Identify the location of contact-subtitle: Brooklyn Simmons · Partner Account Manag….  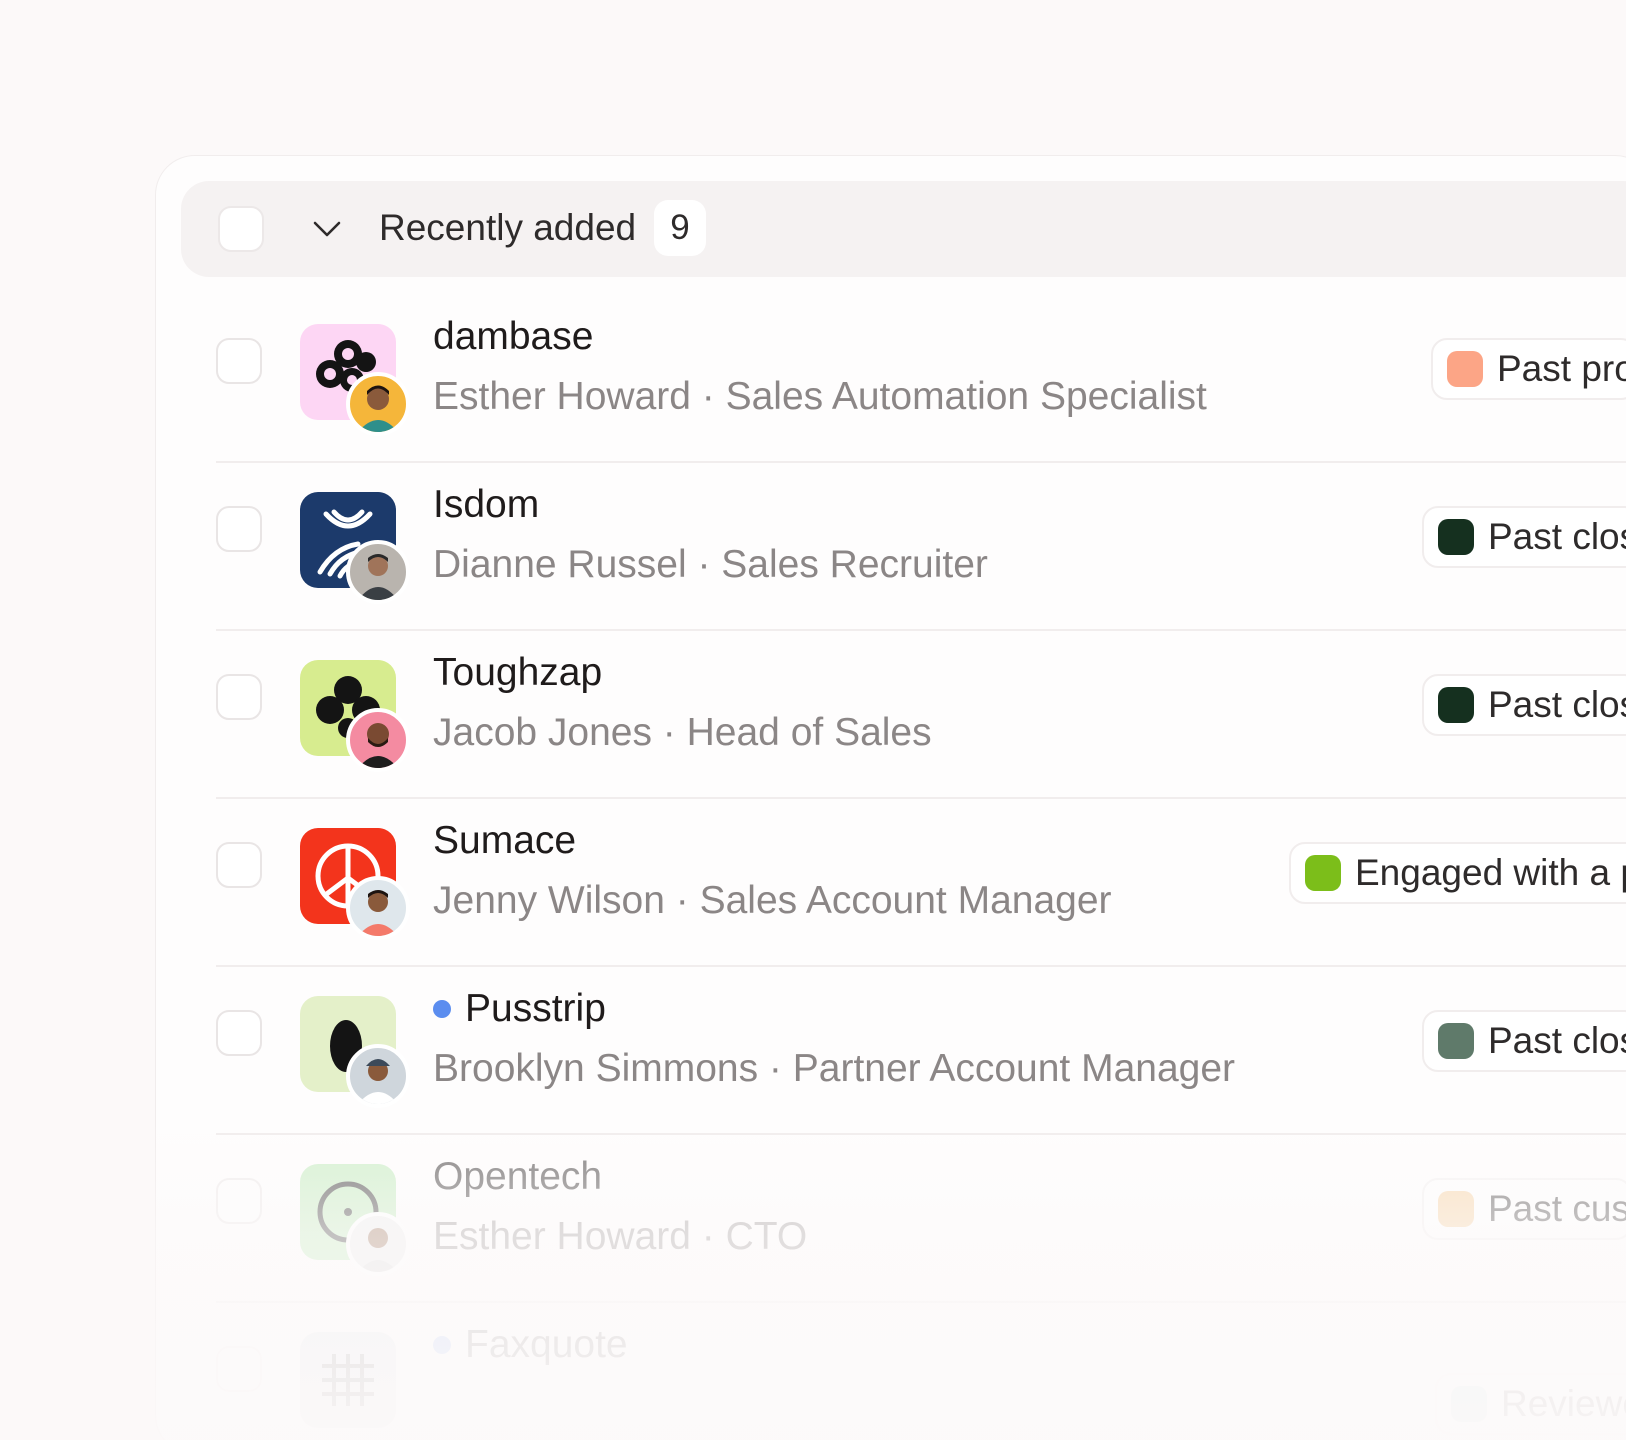
(834, 1068).